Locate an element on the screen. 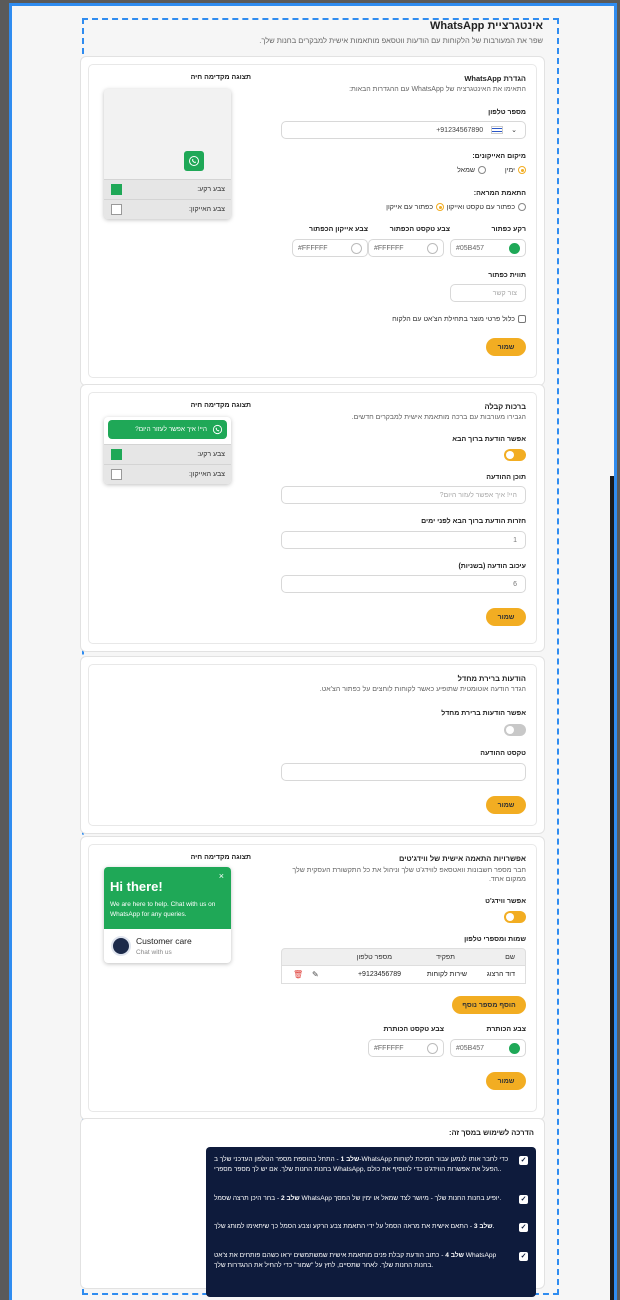  message-text-input is located at coordinates (403, 772).